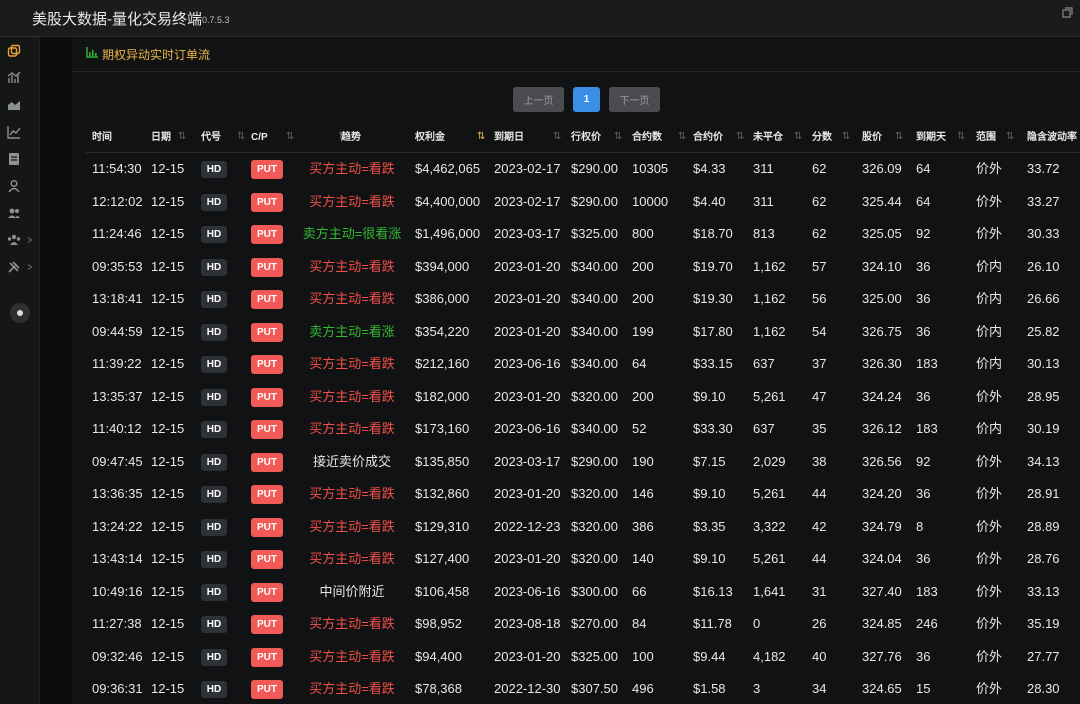 Image resolution: width=1080 pixels, height=704 pixels. What do you see at coordinates (20, 131) in the screenshot?
I see `sidebar-item-line` at bounding box center [20, 131].